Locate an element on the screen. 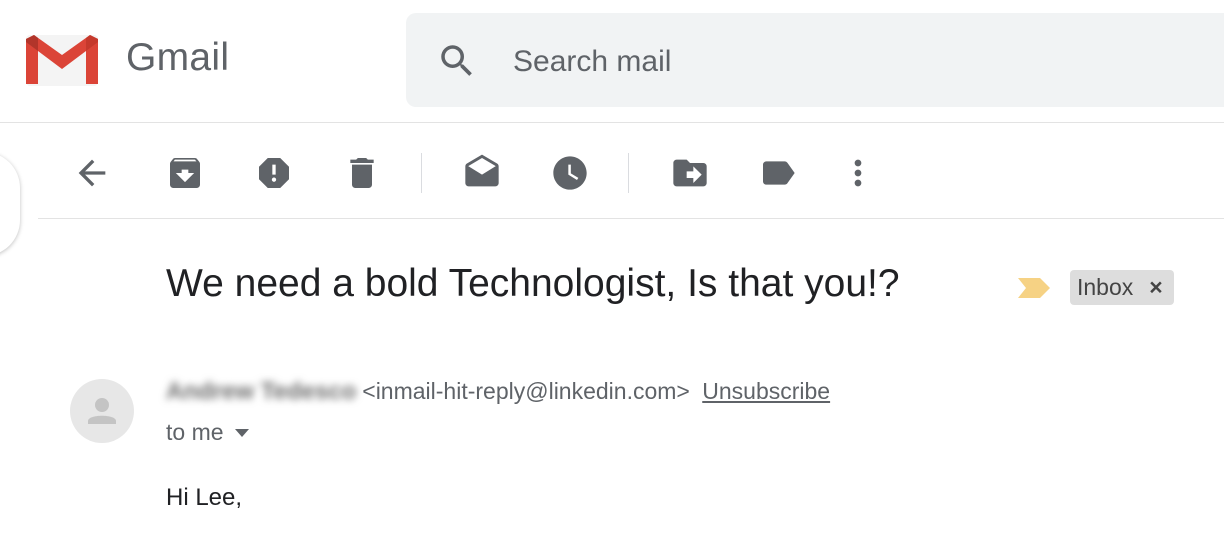 The height and width of the screenshot is (548, 1224). snooze-clock-icon is located at coordinates (570, 173).